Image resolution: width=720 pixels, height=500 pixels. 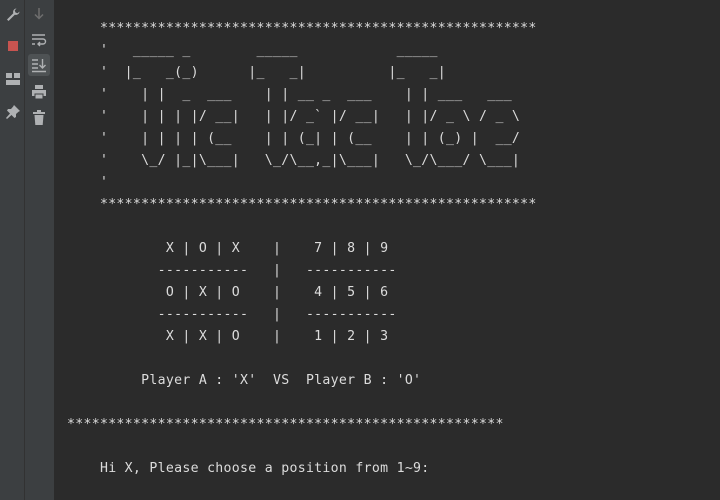 I want to click on trash-icon, so click(x=39, y=118).